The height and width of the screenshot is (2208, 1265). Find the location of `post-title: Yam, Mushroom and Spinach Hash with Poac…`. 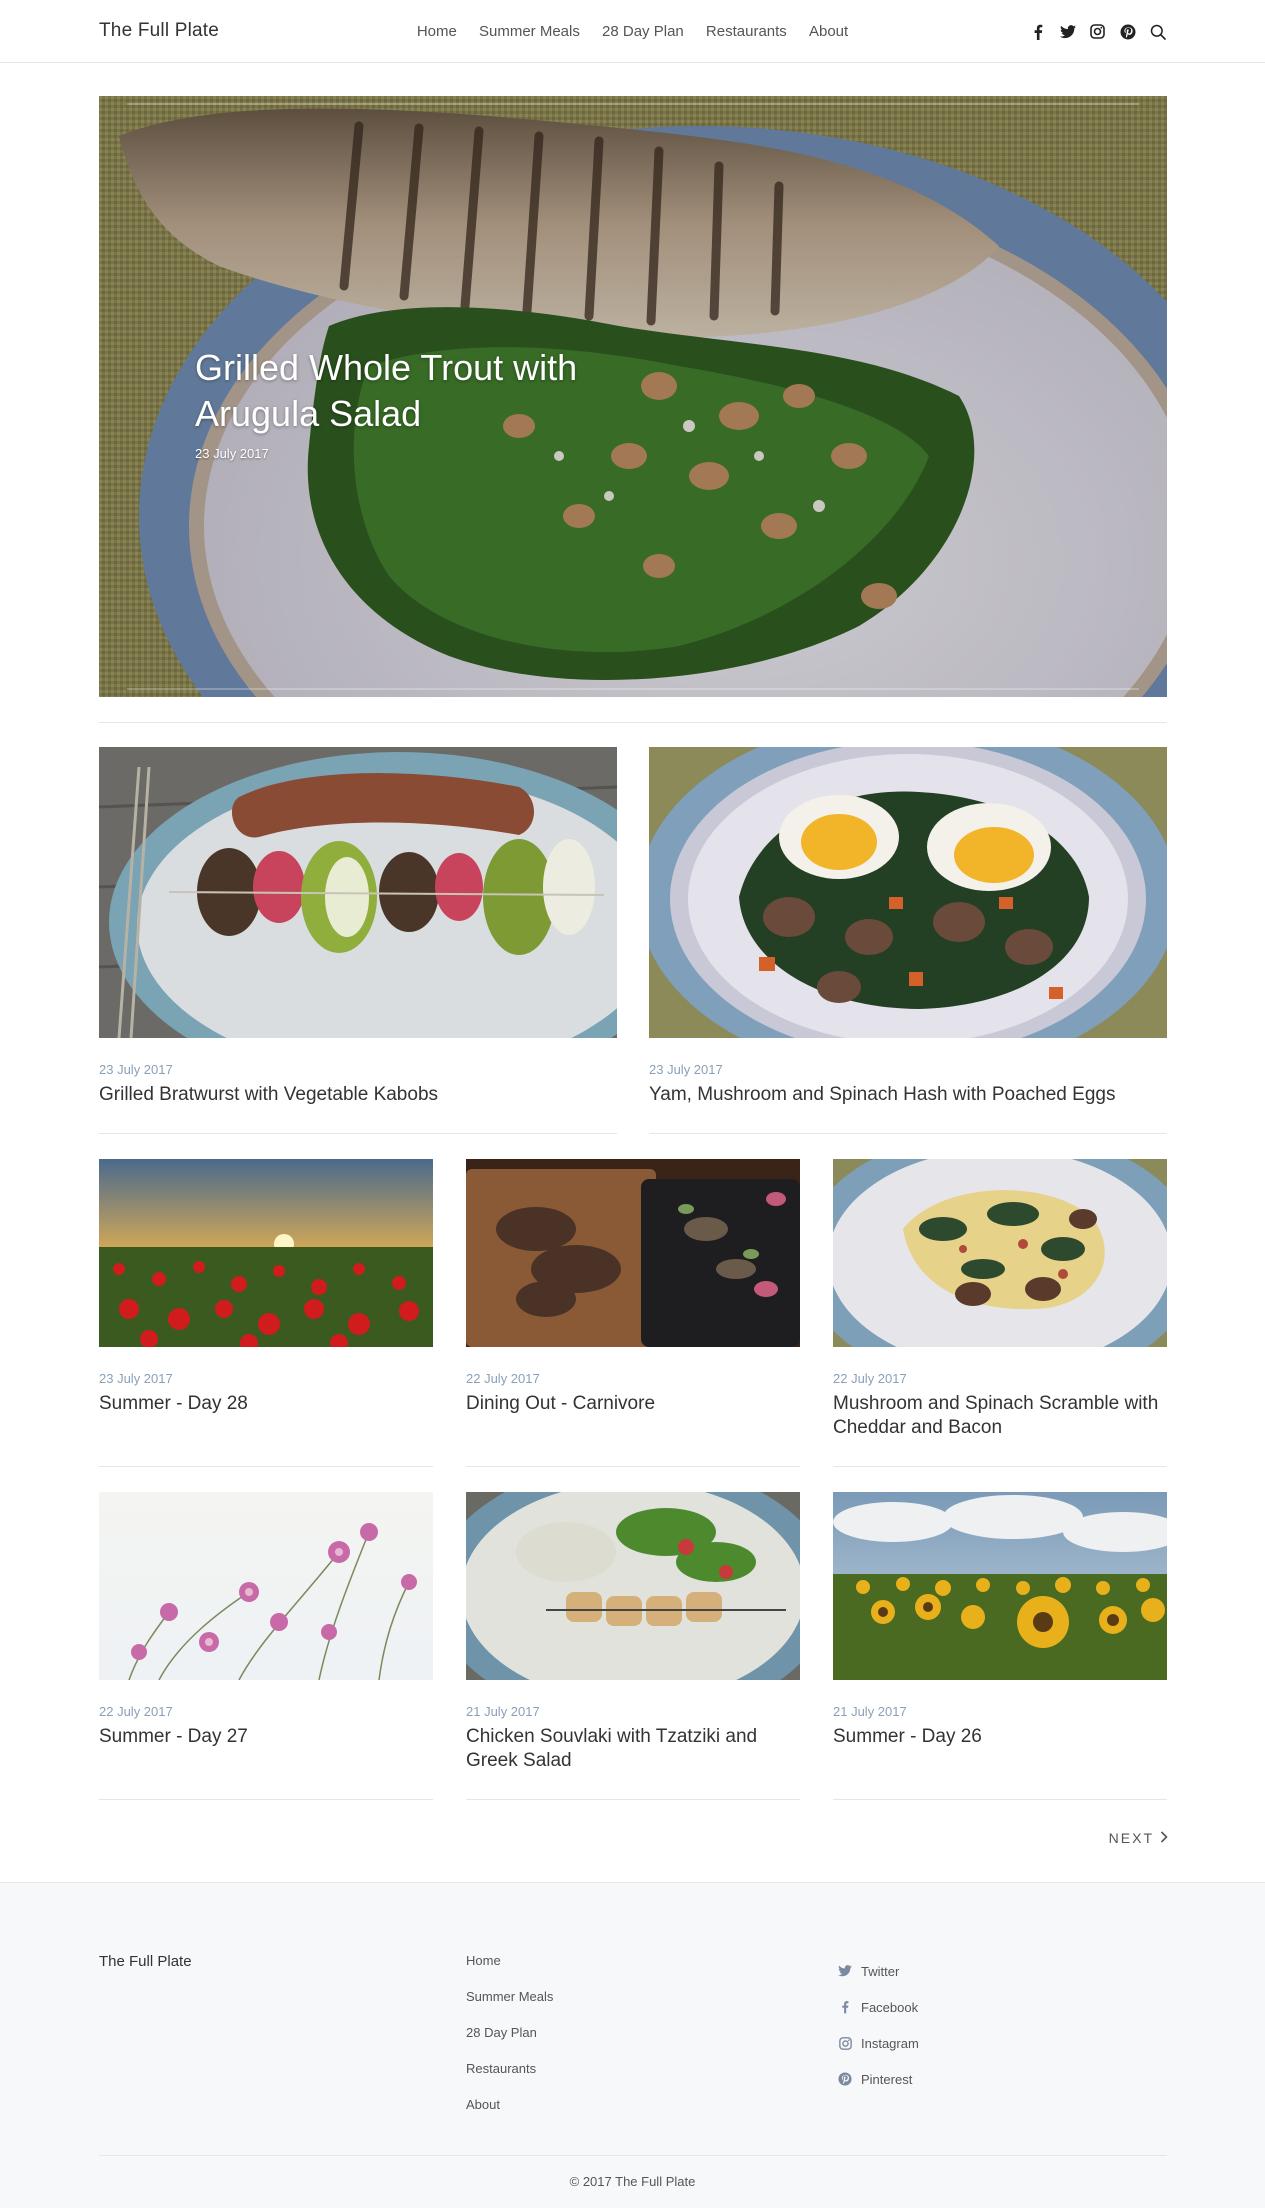

post-title: Yam, Mushroom and Spinach Hash with Poac… is located at coordinates (908, 1095).